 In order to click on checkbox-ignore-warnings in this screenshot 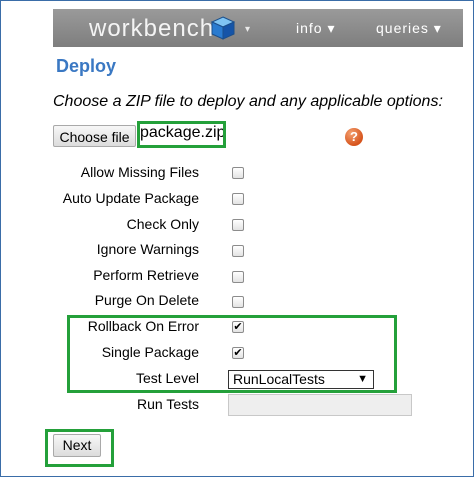, I will do `click(238, 251)`.